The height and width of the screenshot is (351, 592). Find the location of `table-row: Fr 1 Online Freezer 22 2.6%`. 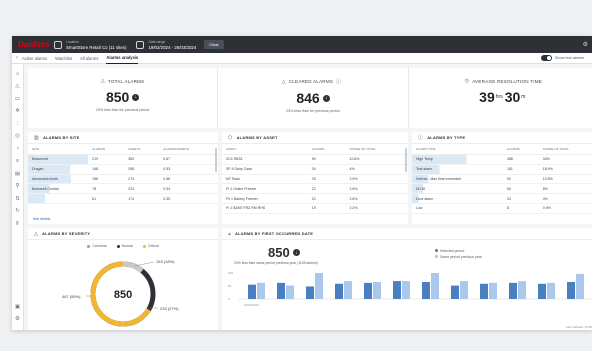

table-row: Fr 1 Online Freezer 22 2.6% is located at coordinates (315, 189).